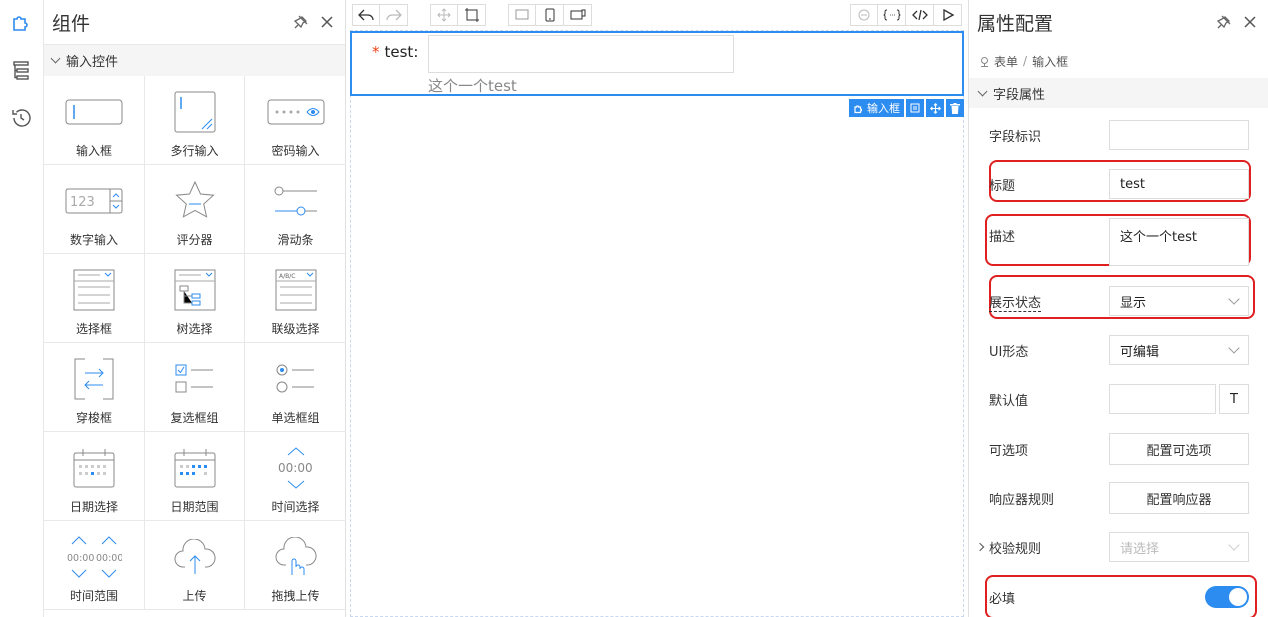 This screenshot has width=1268, height=617. I want to click on prop-row-title: 标题 test, so click(1119, 184).